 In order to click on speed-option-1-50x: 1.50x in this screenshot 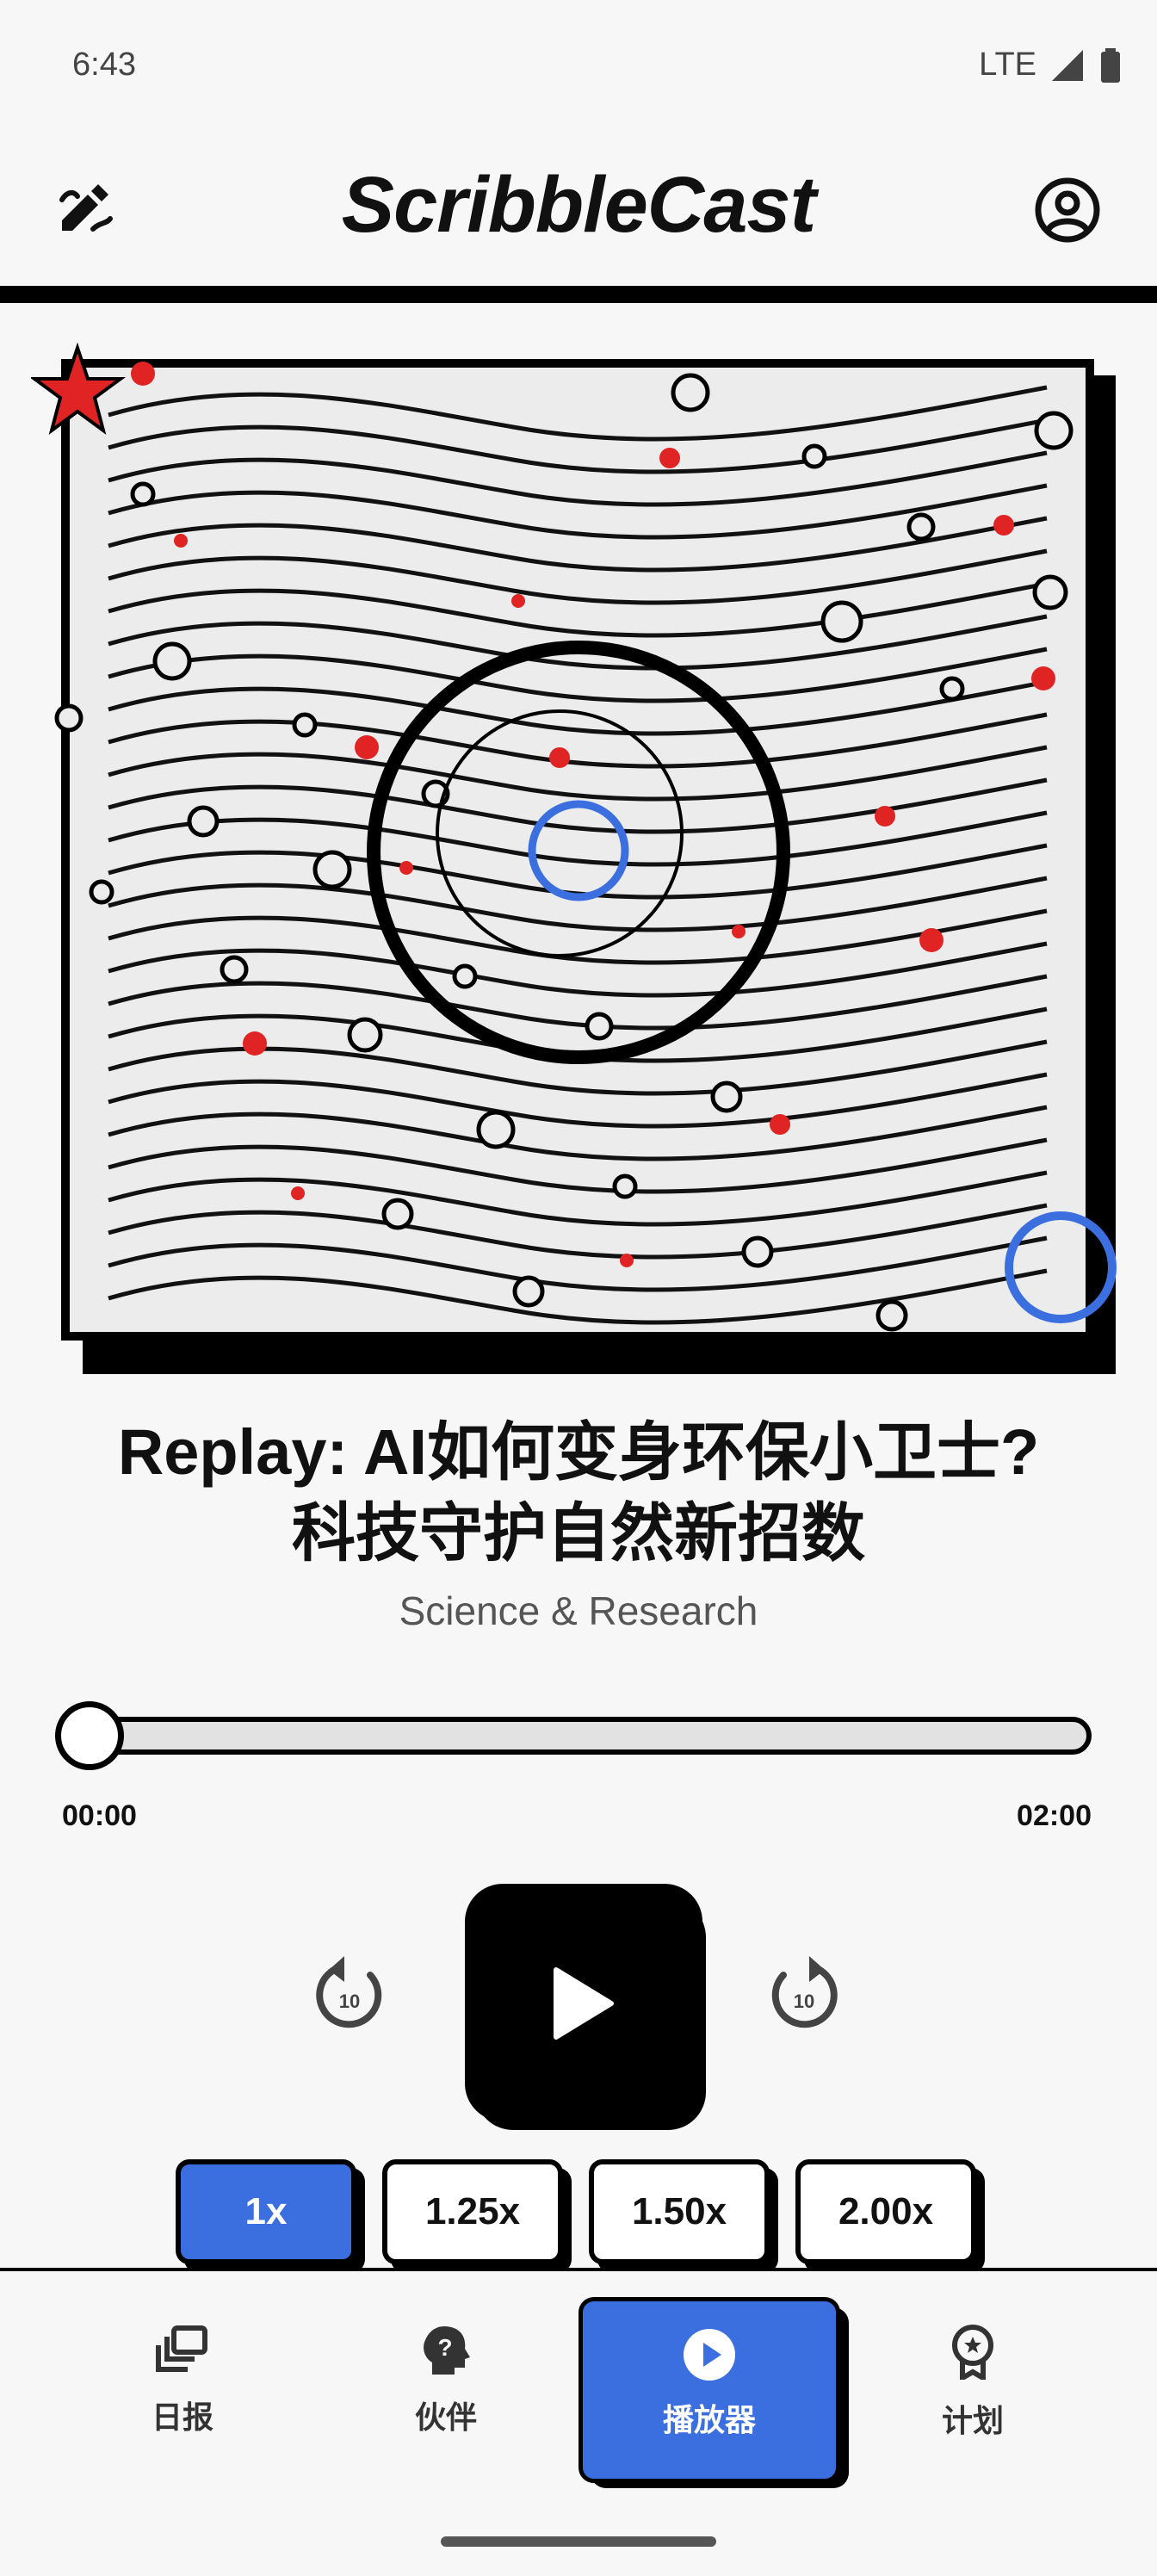, I will do `click(684, 2216)`.